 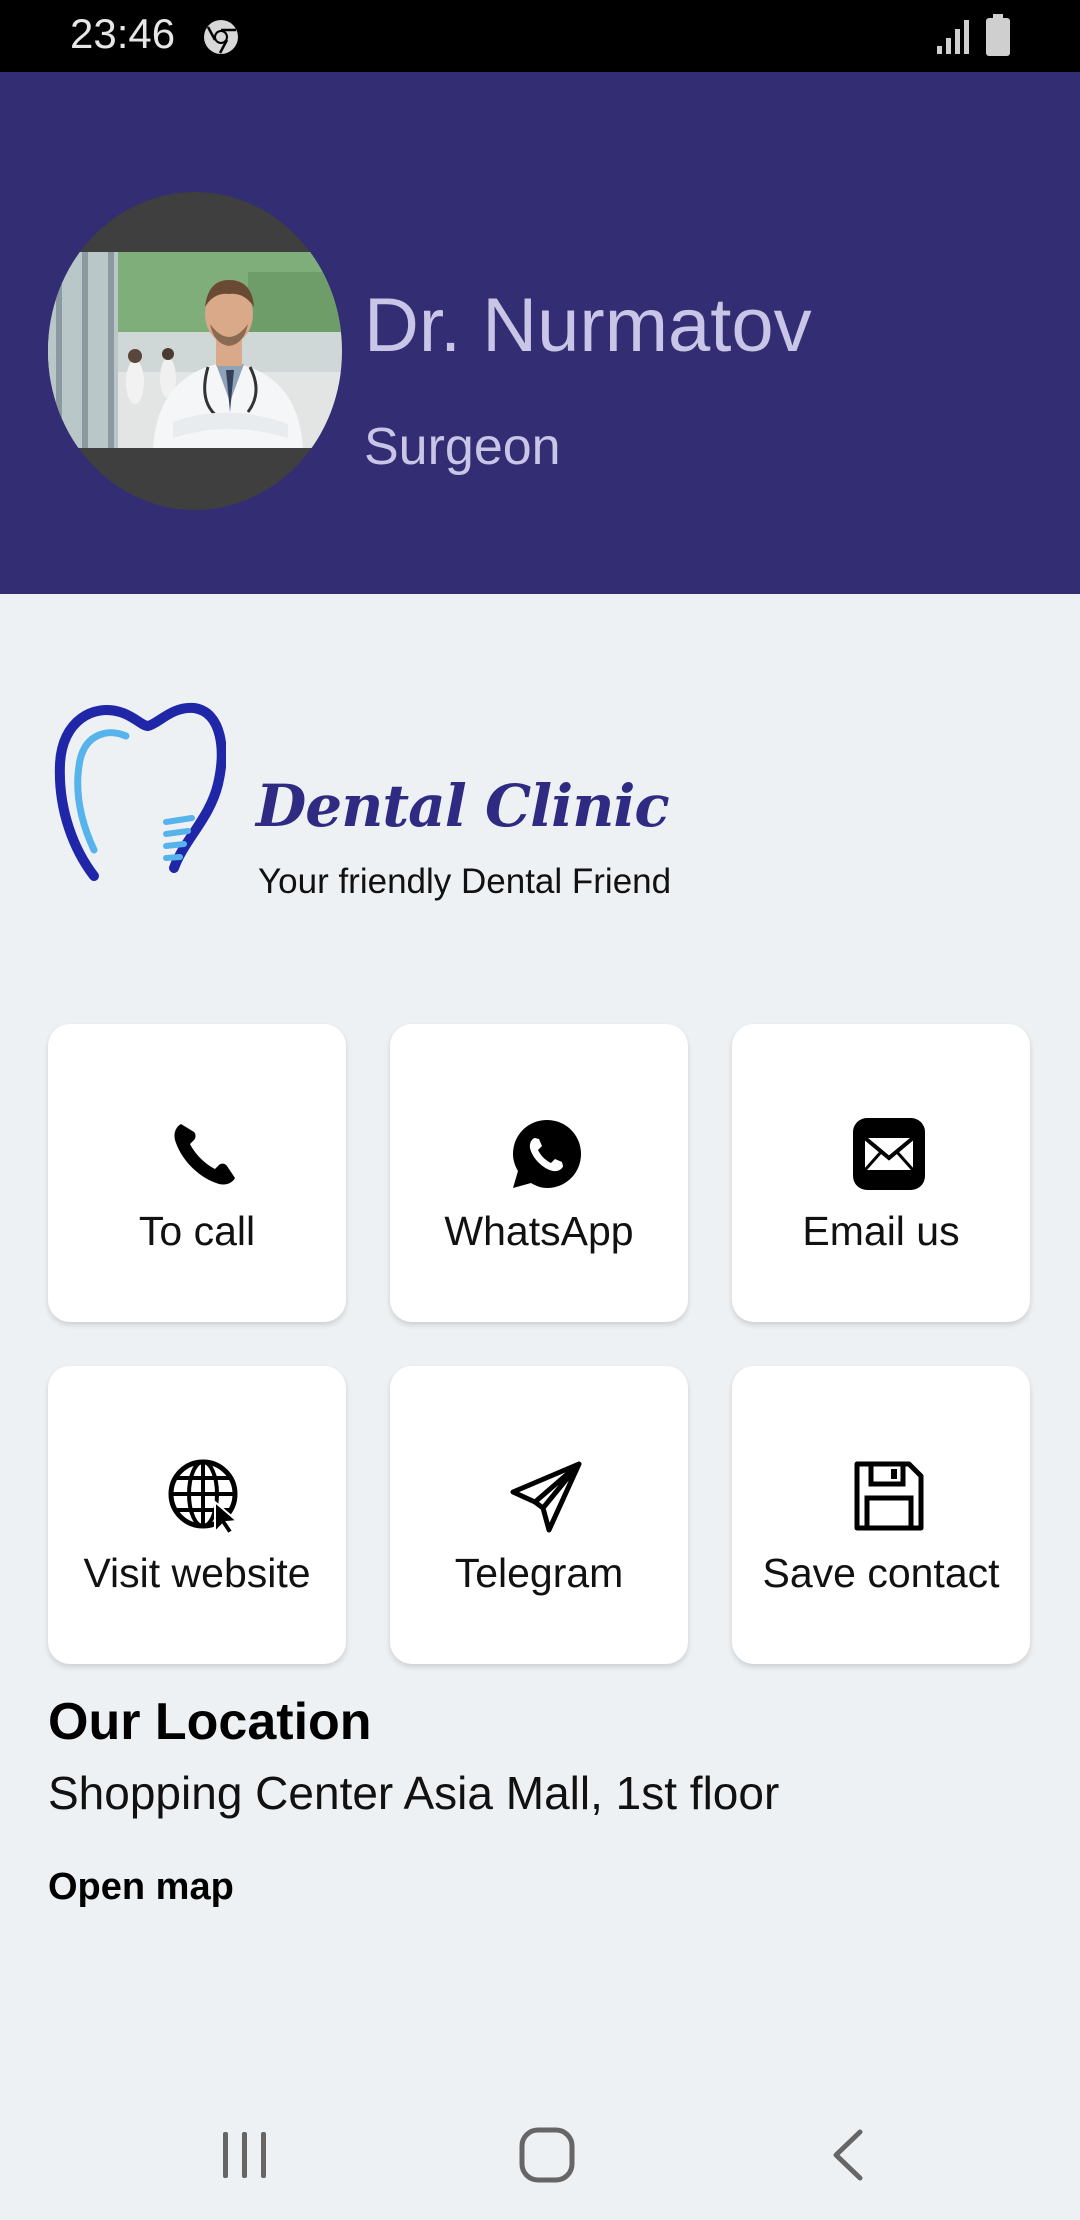 I want to click on save-contact-button: Save contact, so click(x=881, y=1515).